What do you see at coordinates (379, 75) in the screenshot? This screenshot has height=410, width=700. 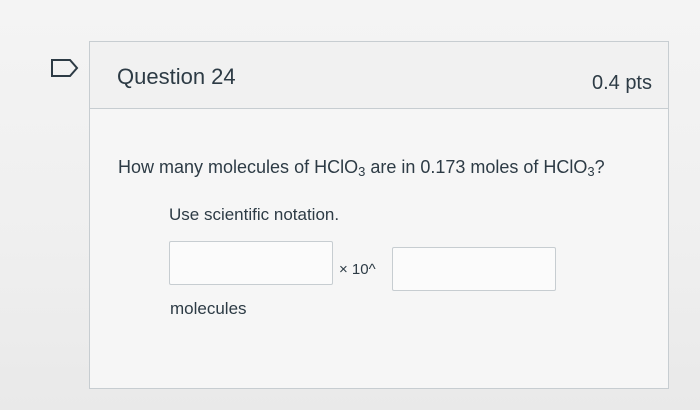 I see `question-header: Question 24 0.4 pts` at bounding box center [379, 75].